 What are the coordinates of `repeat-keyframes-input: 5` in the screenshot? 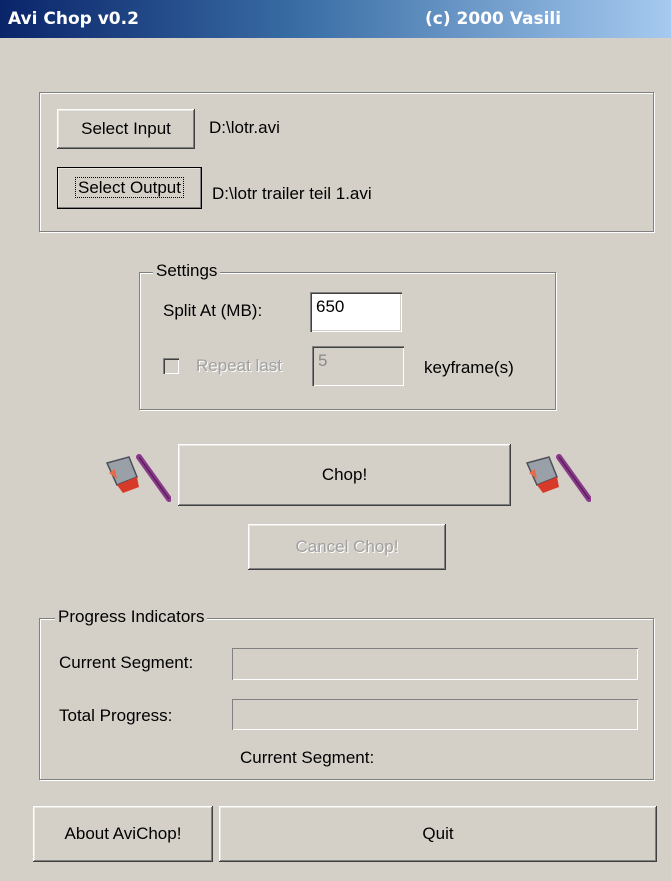 It's located at (358, 366).